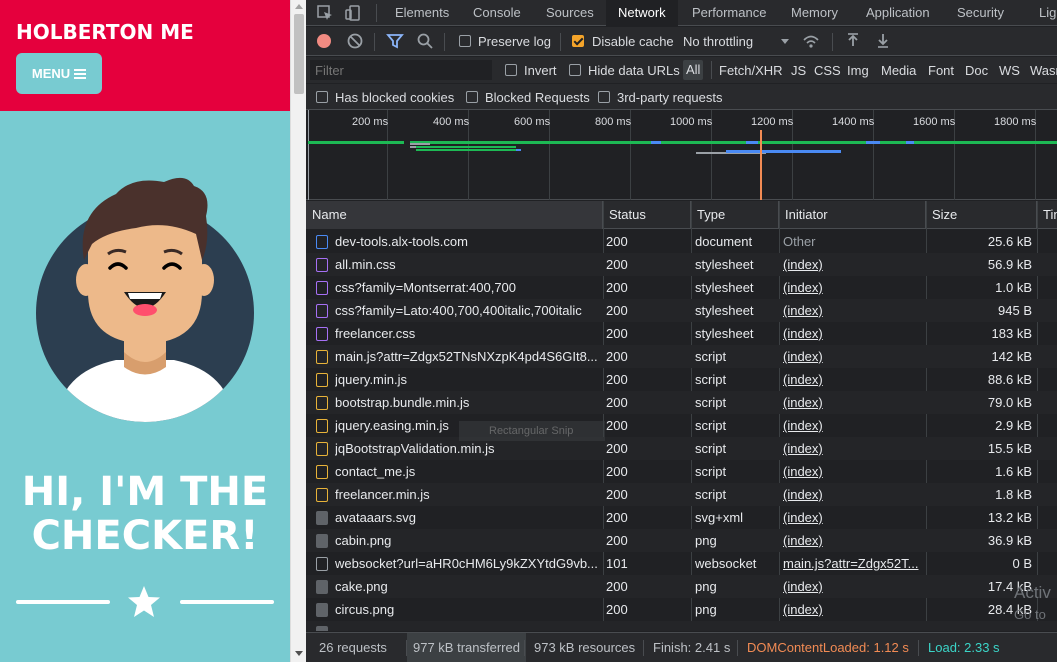 The width and height of the screenshot is (1057, 662). I want to click on tab-network: Network, so click(642, 13).